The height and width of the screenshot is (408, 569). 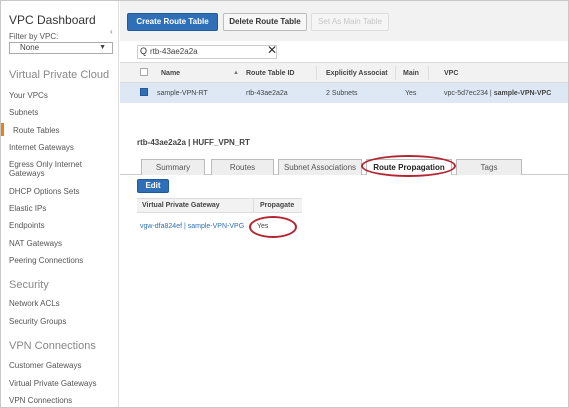 What do you see at coordinates (102, 47) in the screenshot?
I see `chevron-down-icon: ▼` at bounding box center [102, 47].